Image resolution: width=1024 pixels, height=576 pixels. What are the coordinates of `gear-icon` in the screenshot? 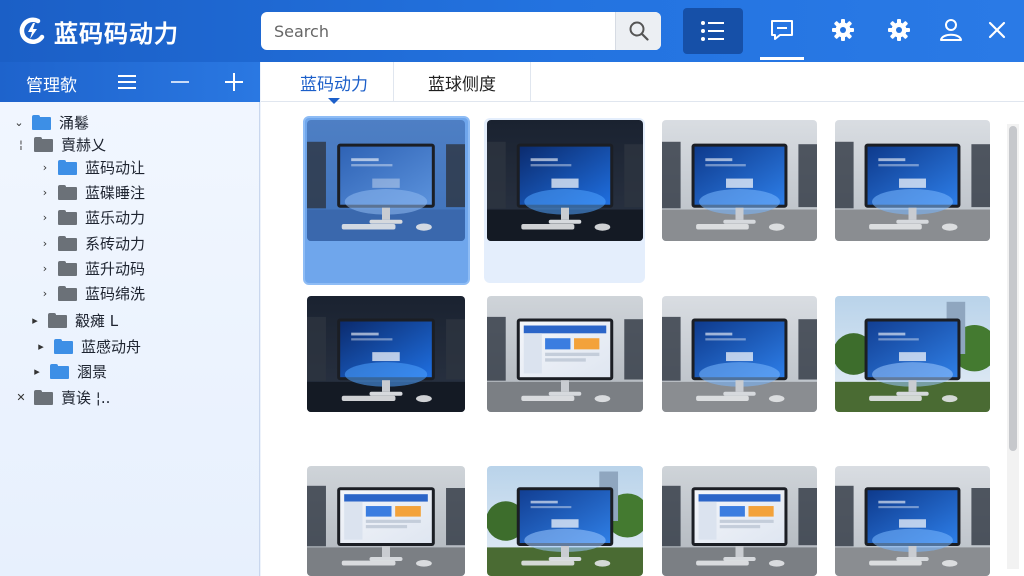 It's located at (899, 30).